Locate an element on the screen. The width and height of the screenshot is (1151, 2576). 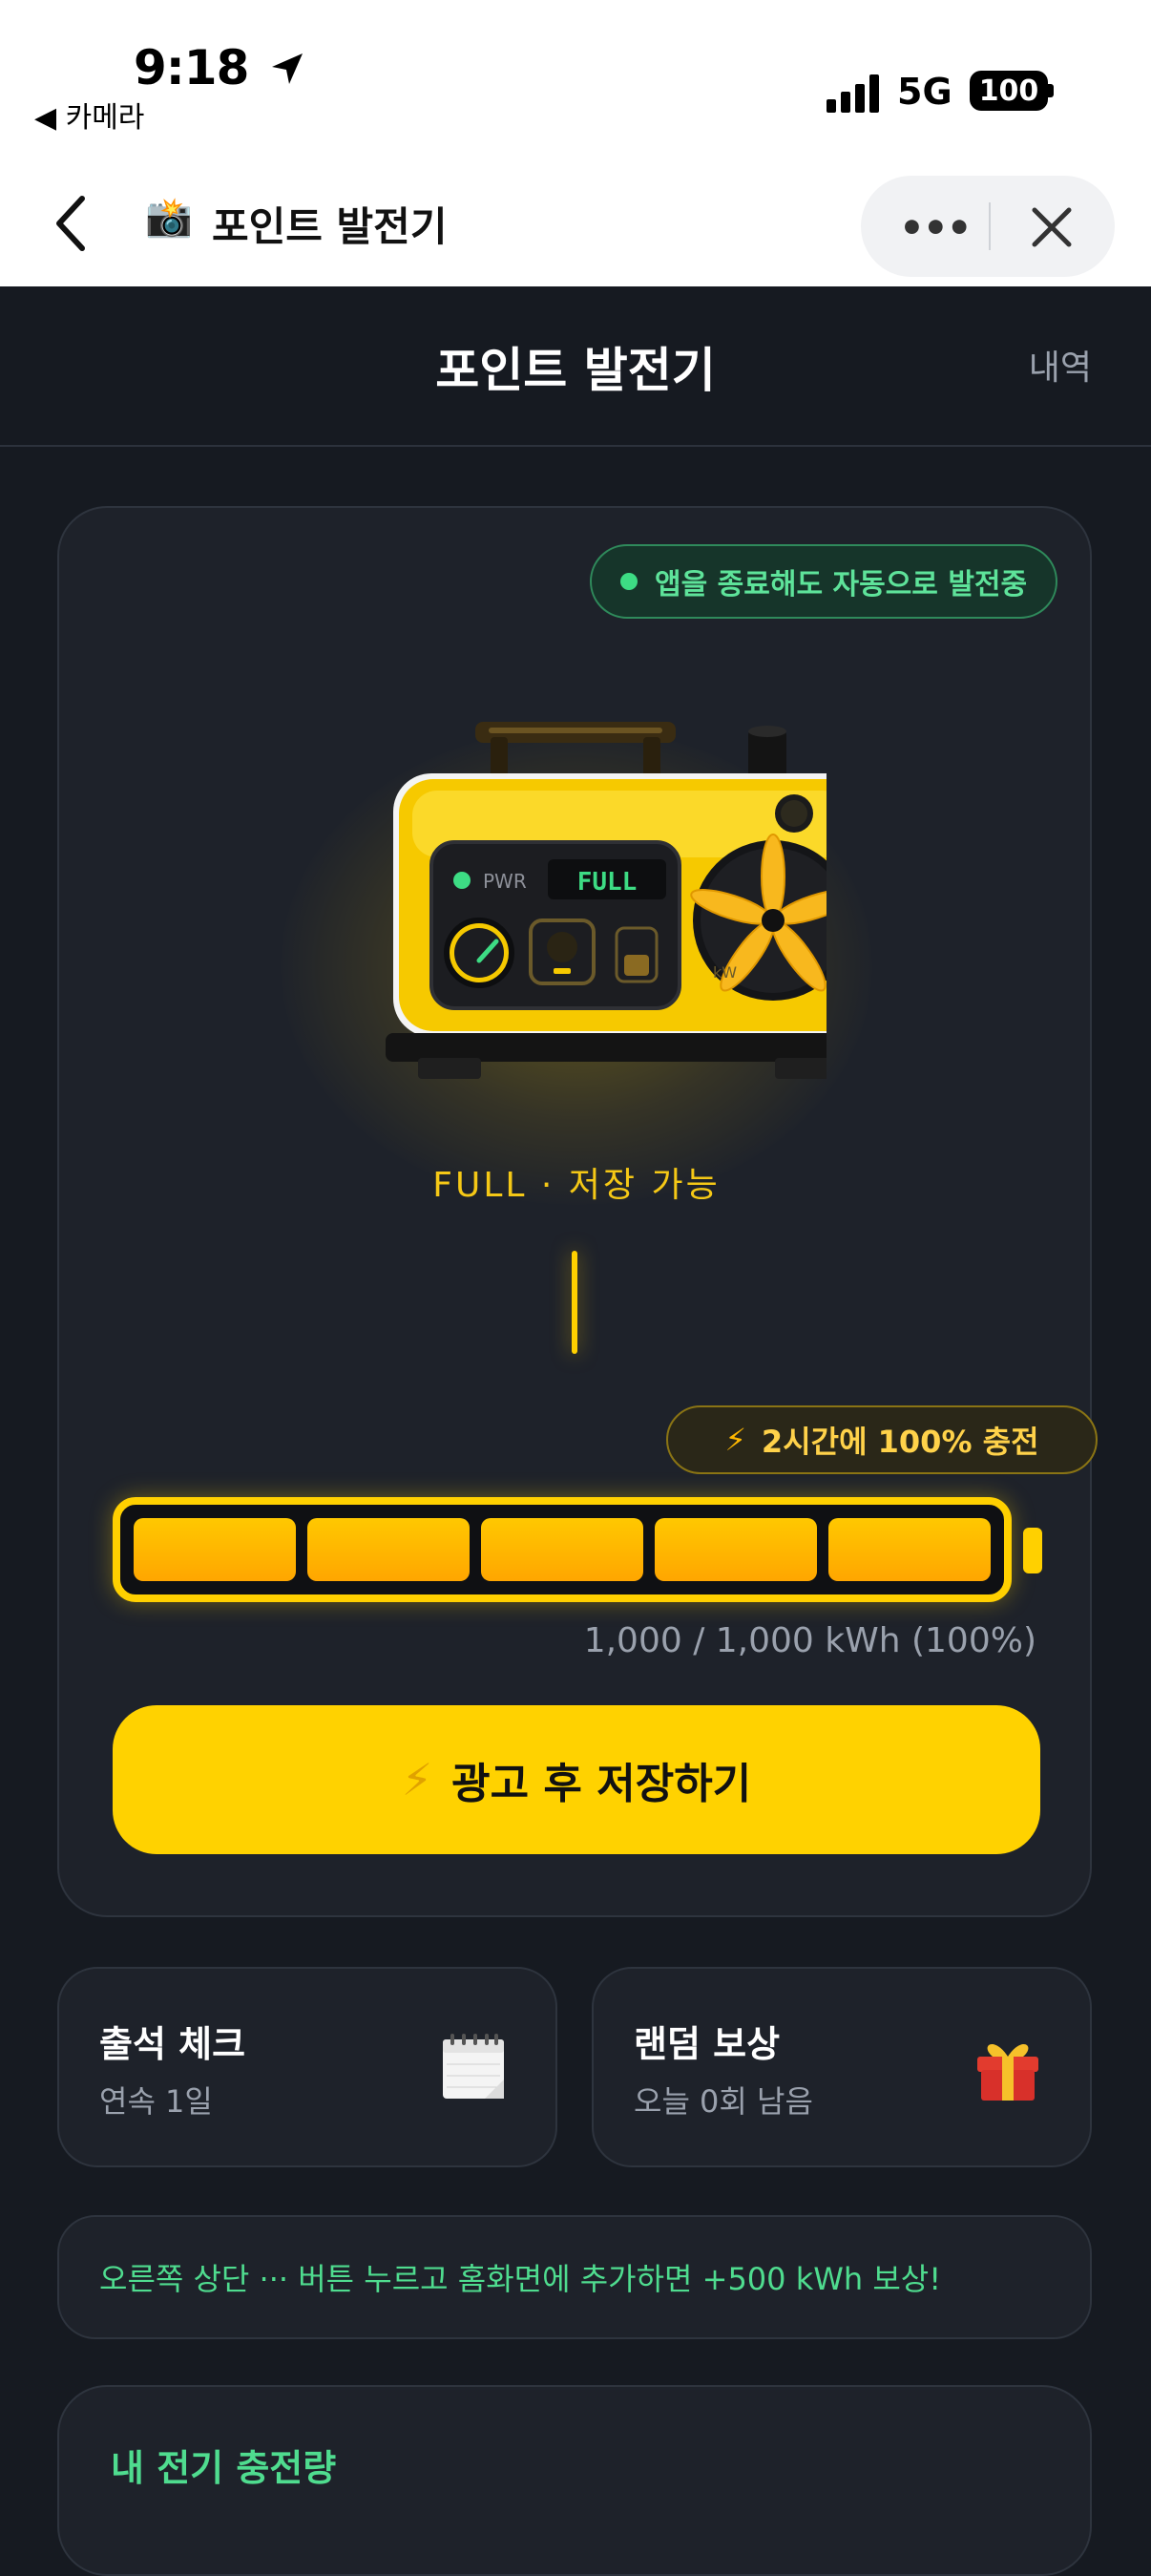
generator-status-label: FULL · 저장 가능 is located at coordinates (576, 1185).